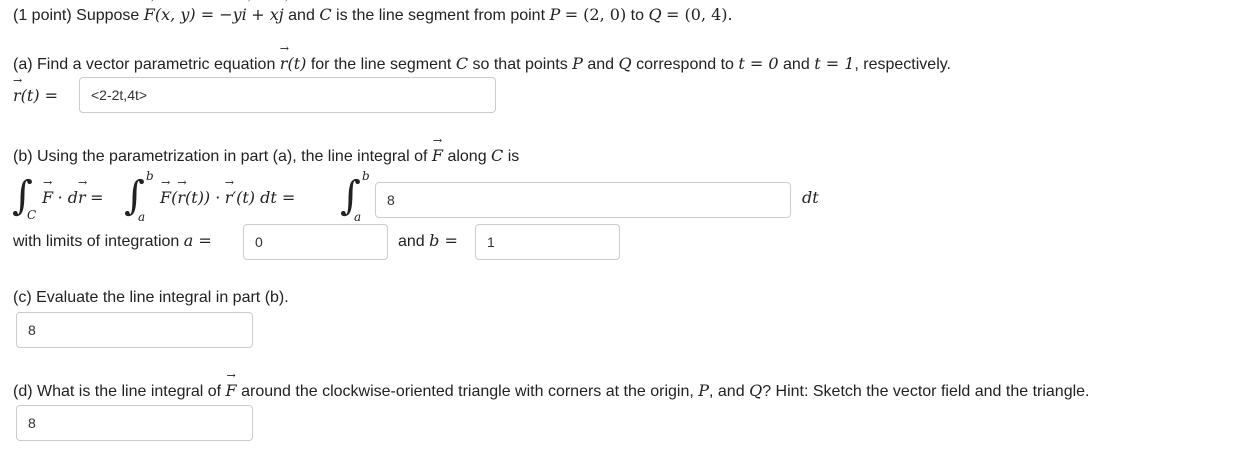 This screenshot has height=449, width=1233. I want to click on part-a-answer-label: r(t) =, so click(35, 91).